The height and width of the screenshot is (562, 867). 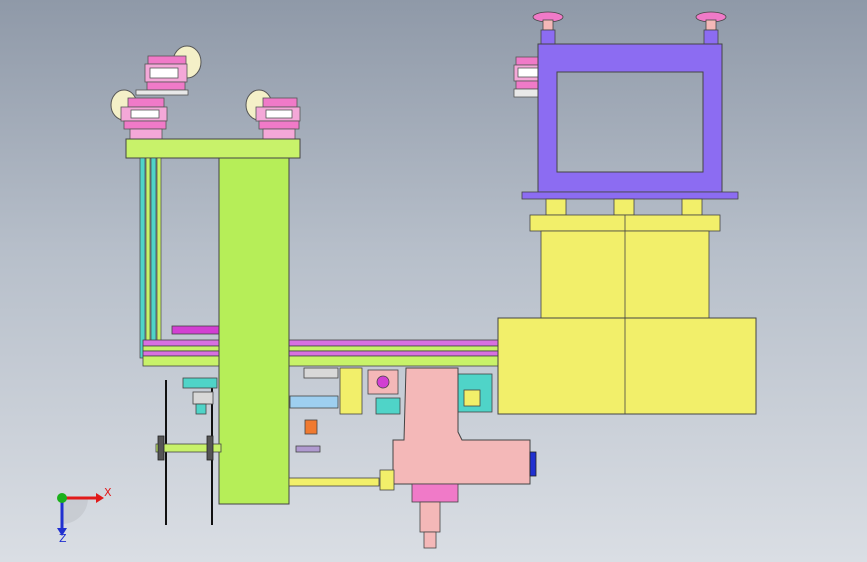 What do you see at coordinates (168, 70) in the screenshot?
I see `motor-unit-left-top` at bounding box center [168, 70].